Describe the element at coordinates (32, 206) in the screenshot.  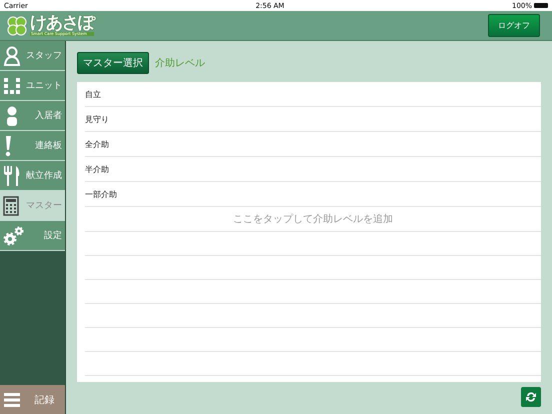
I see `sidebar-item: マスター` at that location.